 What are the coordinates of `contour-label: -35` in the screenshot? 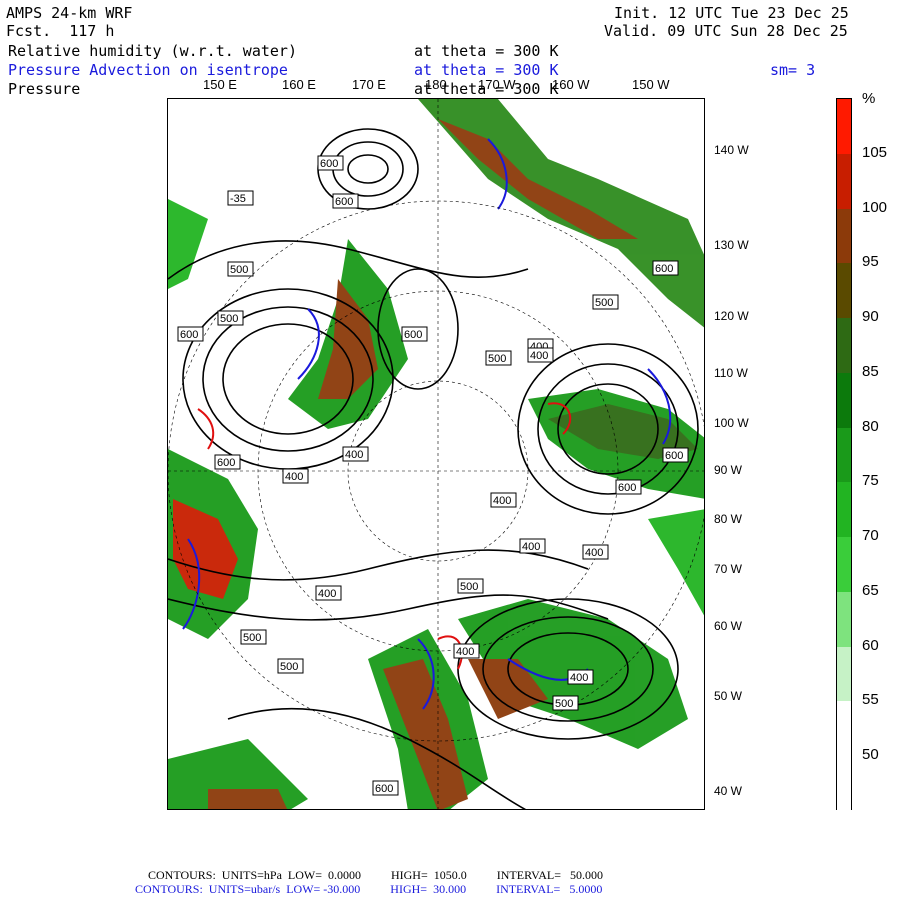 It's located at (238, 199).